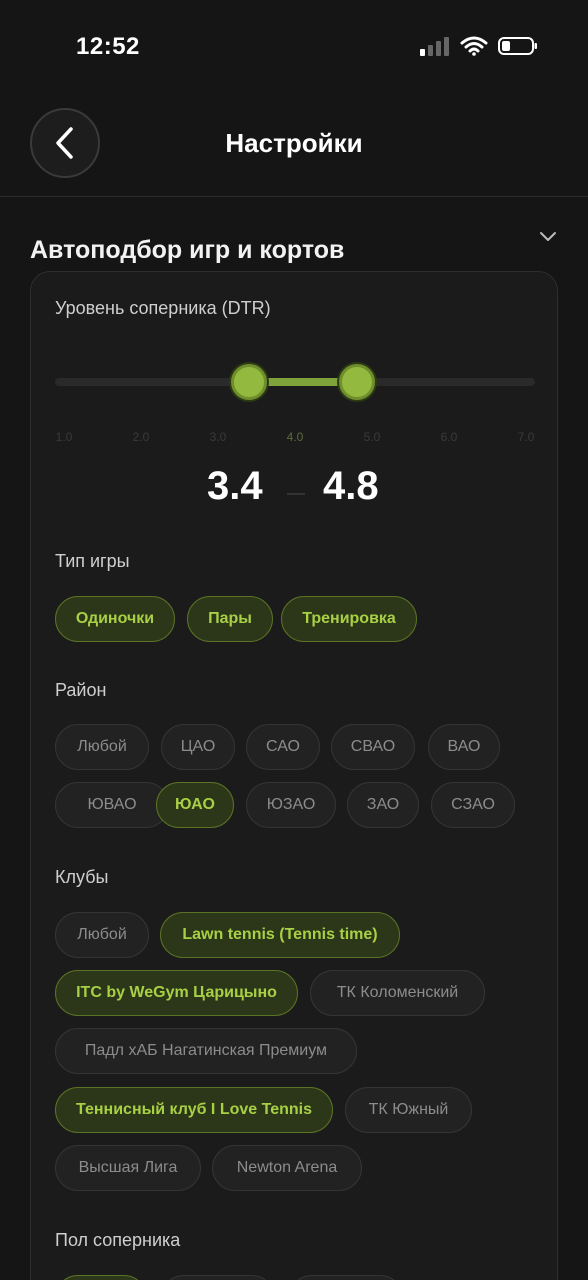 The image size is (588, 1280). What do you see at coordinates (449, 437) in the screenshot?
I see `level-tick-label: 6.0` at bounding box center [449, 437].